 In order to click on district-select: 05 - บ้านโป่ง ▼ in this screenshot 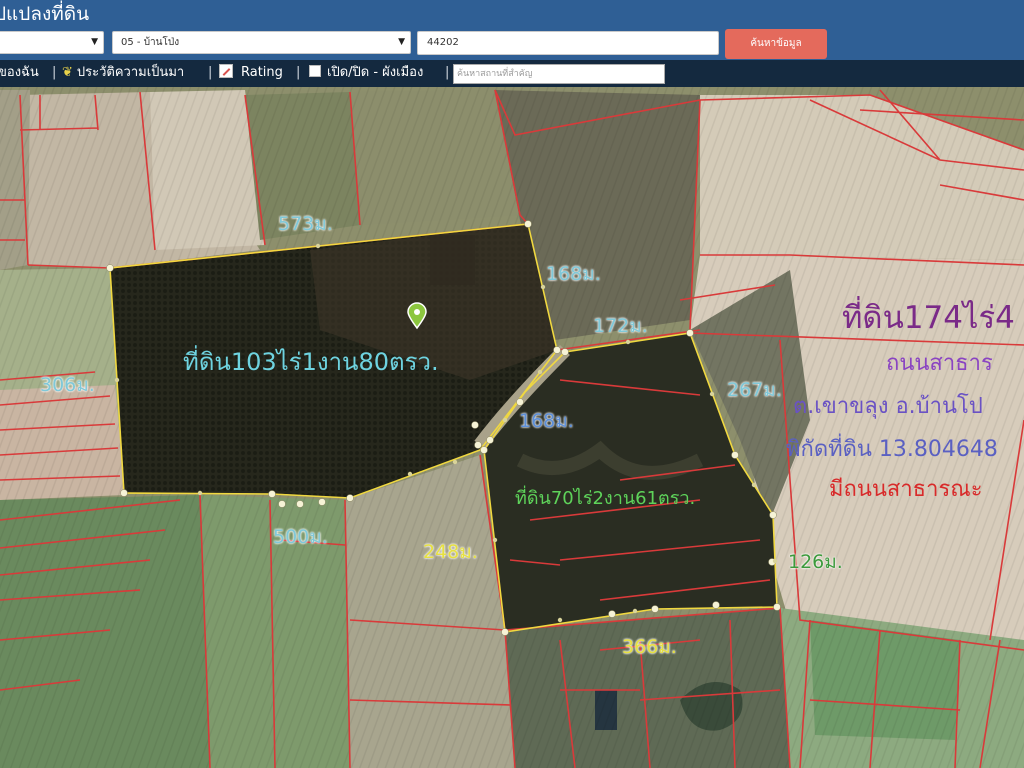, I will do `click(261, 42)`.